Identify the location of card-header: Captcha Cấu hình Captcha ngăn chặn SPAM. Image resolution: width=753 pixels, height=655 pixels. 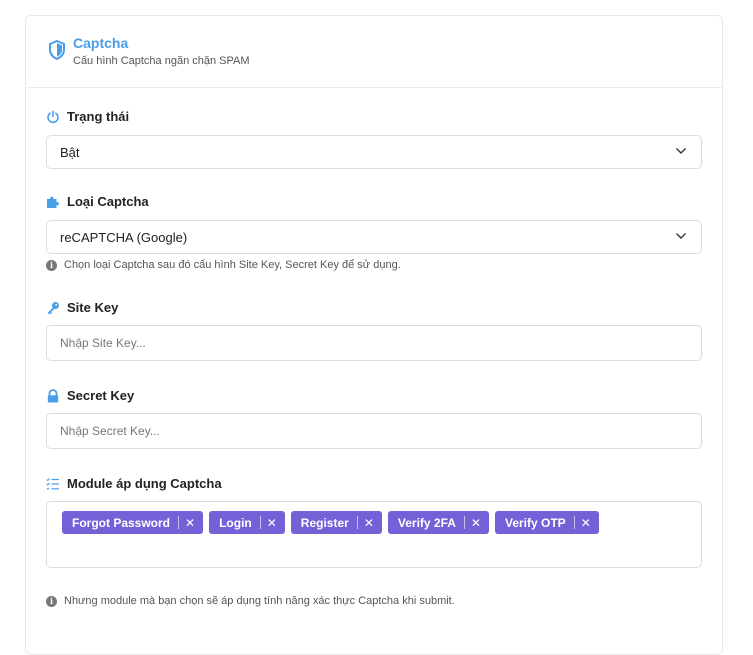
(374, 52).